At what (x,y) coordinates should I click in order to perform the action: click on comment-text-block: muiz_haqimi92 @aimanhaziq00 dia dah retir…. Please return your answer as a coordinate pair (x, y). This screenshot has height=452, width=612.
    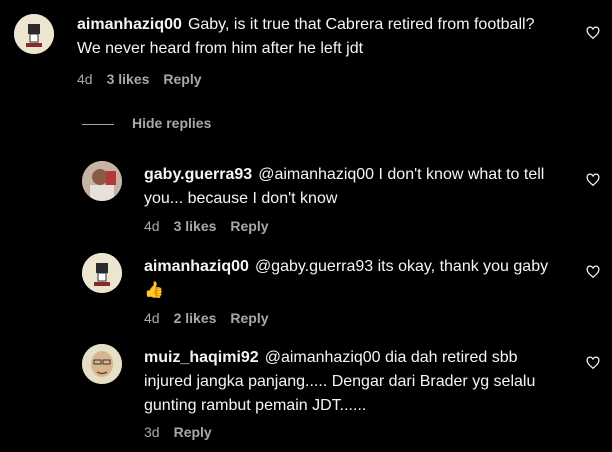
    Looking at the image, I should click on (354, 382).